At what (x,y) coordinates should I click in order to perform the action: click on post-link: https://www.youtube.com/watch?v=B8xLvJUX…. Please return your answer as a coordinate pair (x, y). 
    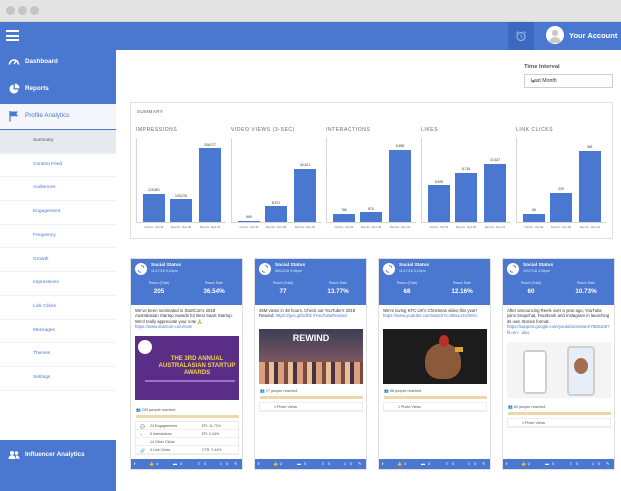
    Looking at the image, I should click on (430, 315).